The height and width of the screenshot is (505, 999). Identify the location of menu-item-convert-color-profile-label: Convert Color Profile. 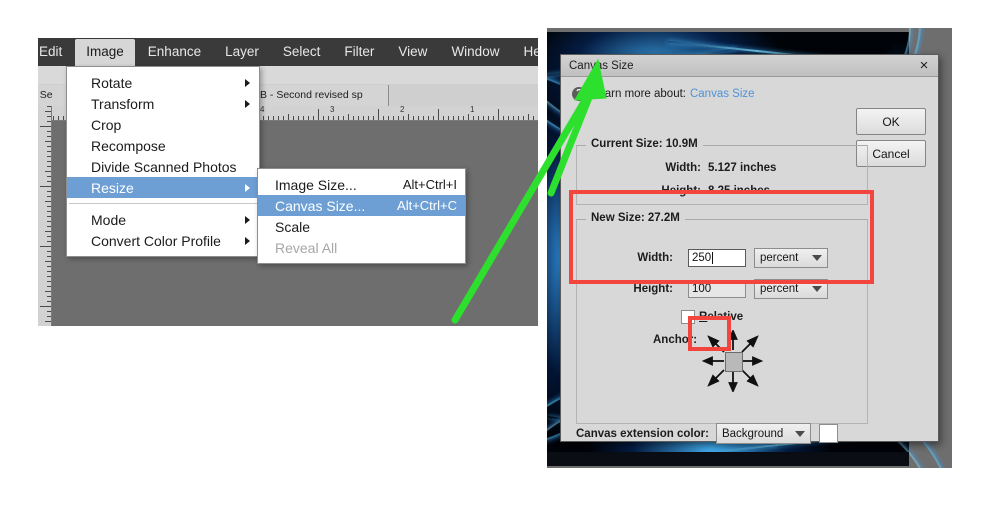
(156, 240).